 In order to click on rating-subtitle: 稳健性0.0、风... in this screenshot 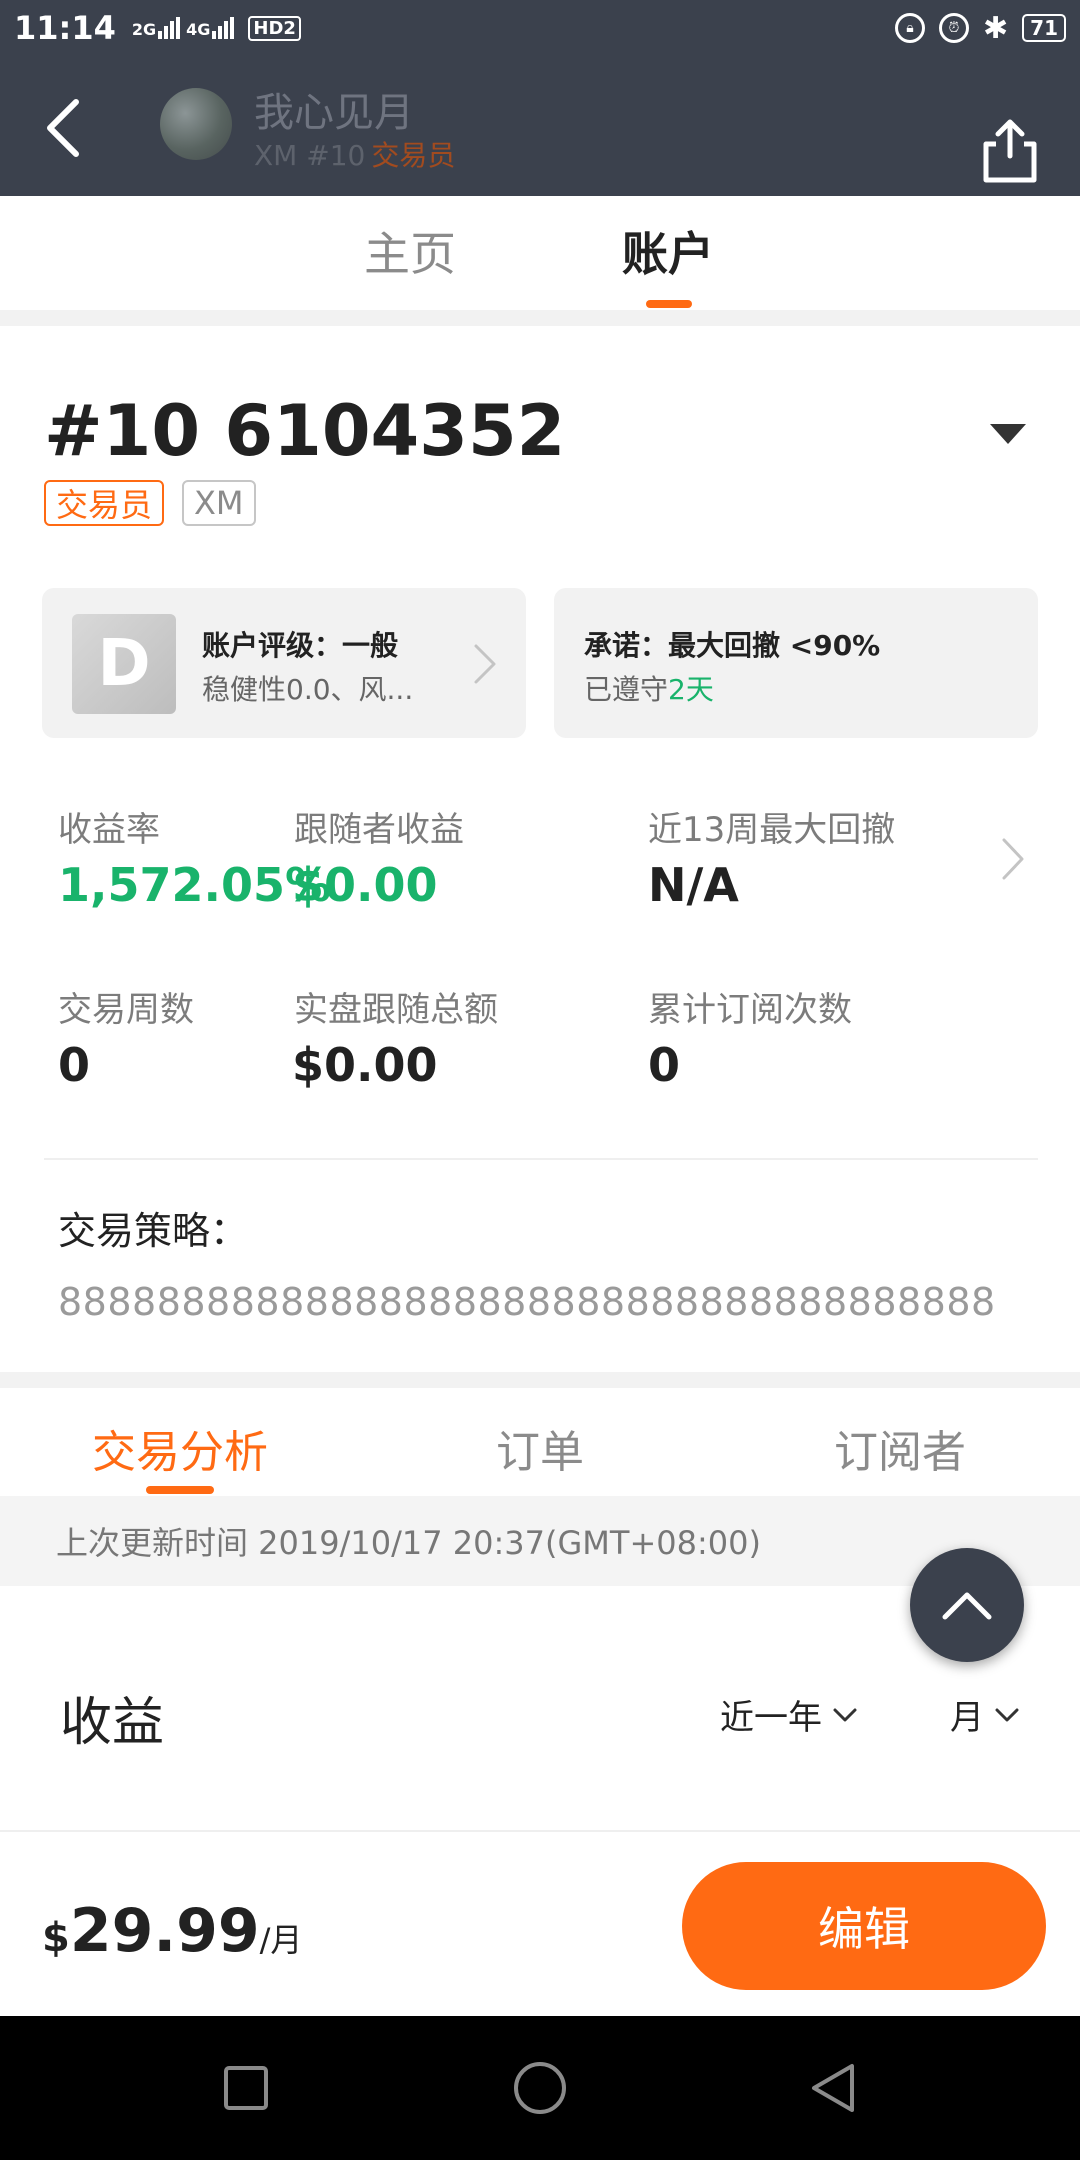, I will do `click(308, 689)`.